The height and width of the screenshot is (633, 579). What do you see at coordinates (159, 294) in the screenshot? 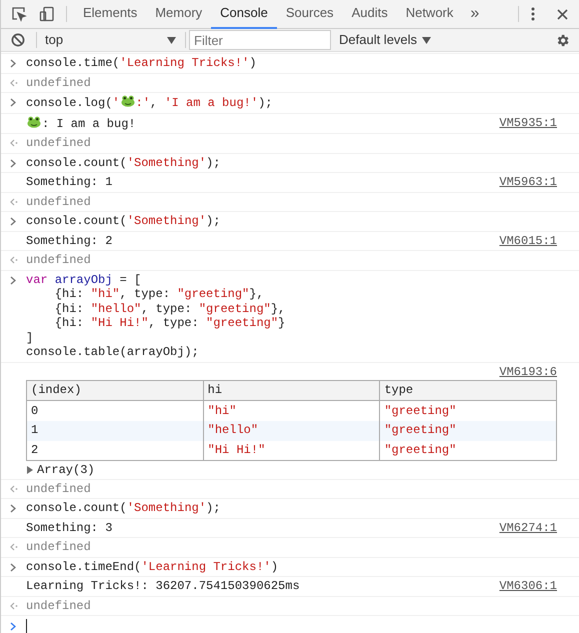
I see `code-line: {hi: "hi", type: "greeting"},` at bounding box center [159, 294].